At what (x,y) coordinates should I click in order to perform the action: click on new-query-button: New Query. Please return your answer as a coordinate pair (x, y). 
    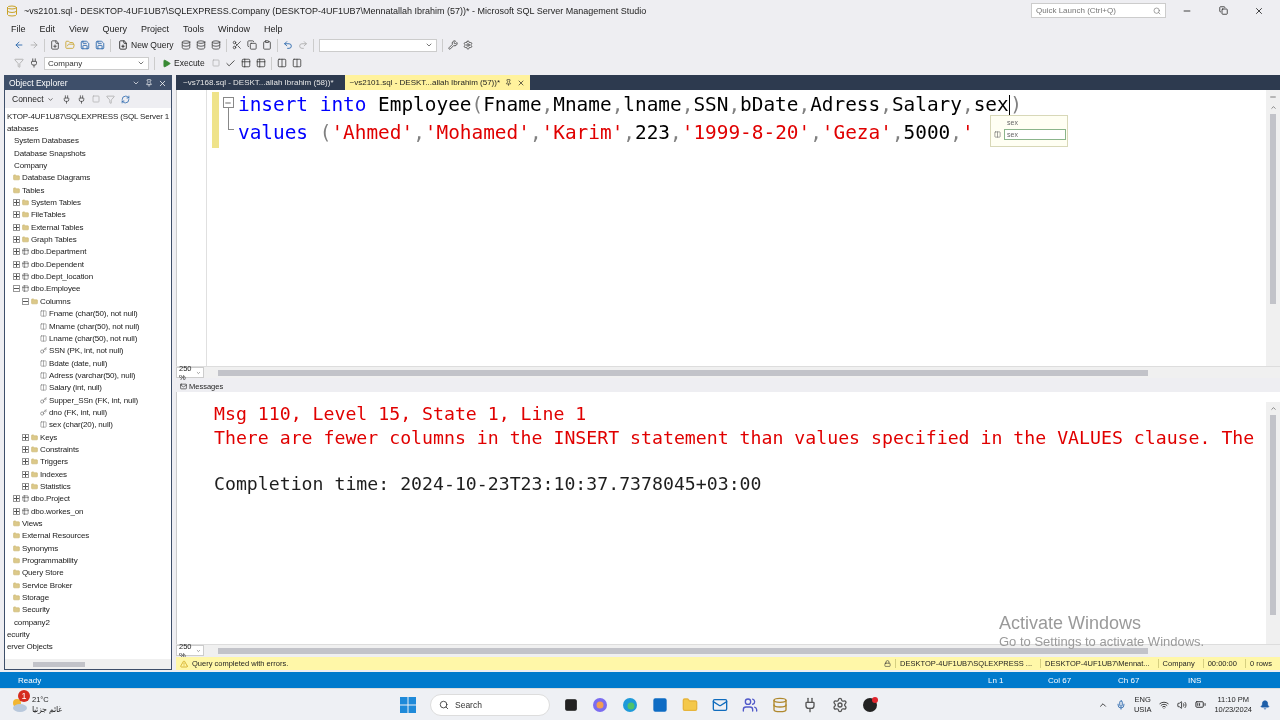
    Looking at the image, I should click on (146, 45).